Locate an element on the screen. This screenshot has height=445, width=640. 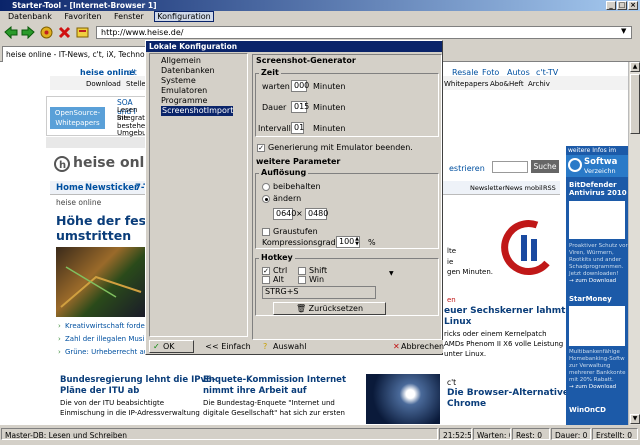
nav-newsticker: Newsticker is located at coordinates (111, 188).